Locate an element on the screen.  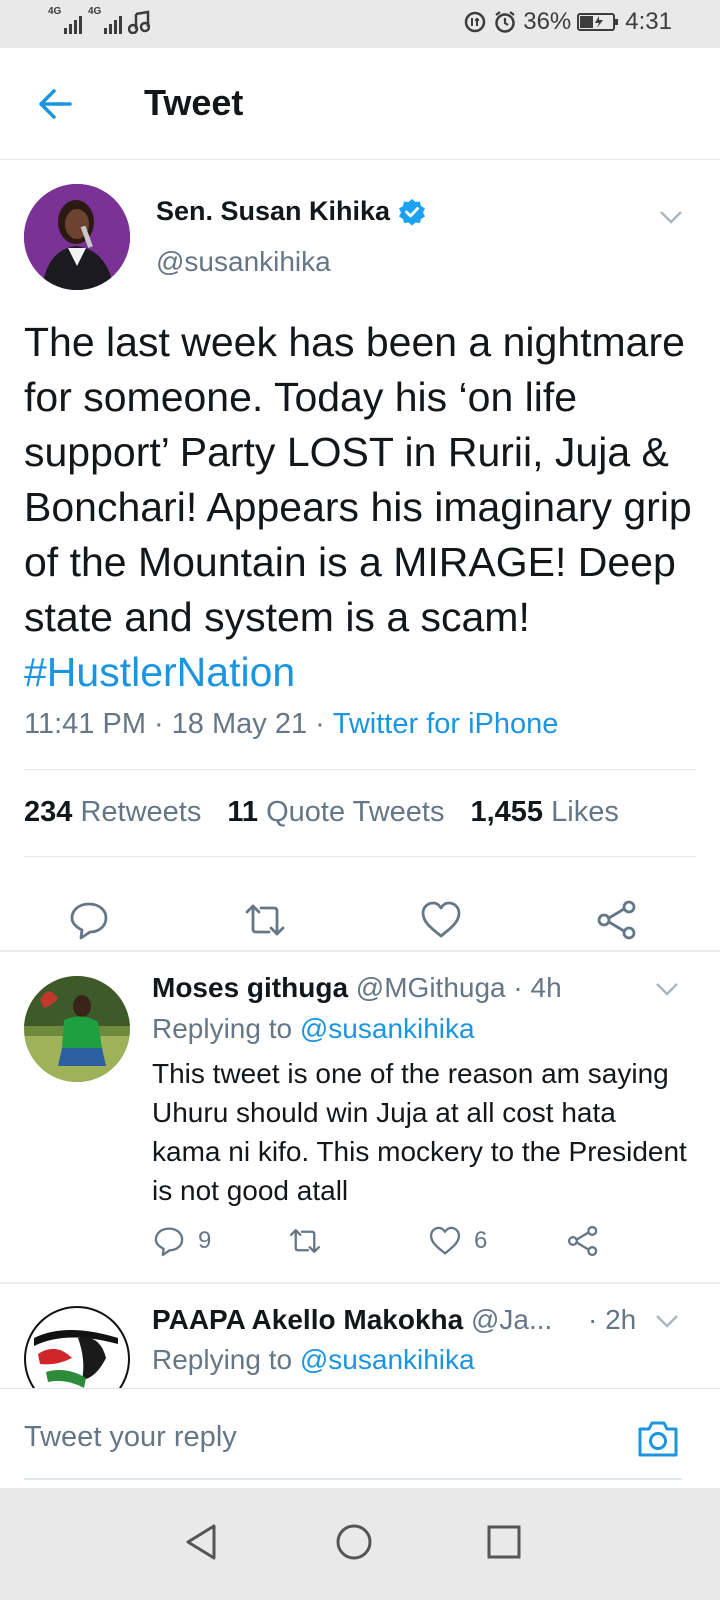
retweet-button is located at coordinates (311, 1241).